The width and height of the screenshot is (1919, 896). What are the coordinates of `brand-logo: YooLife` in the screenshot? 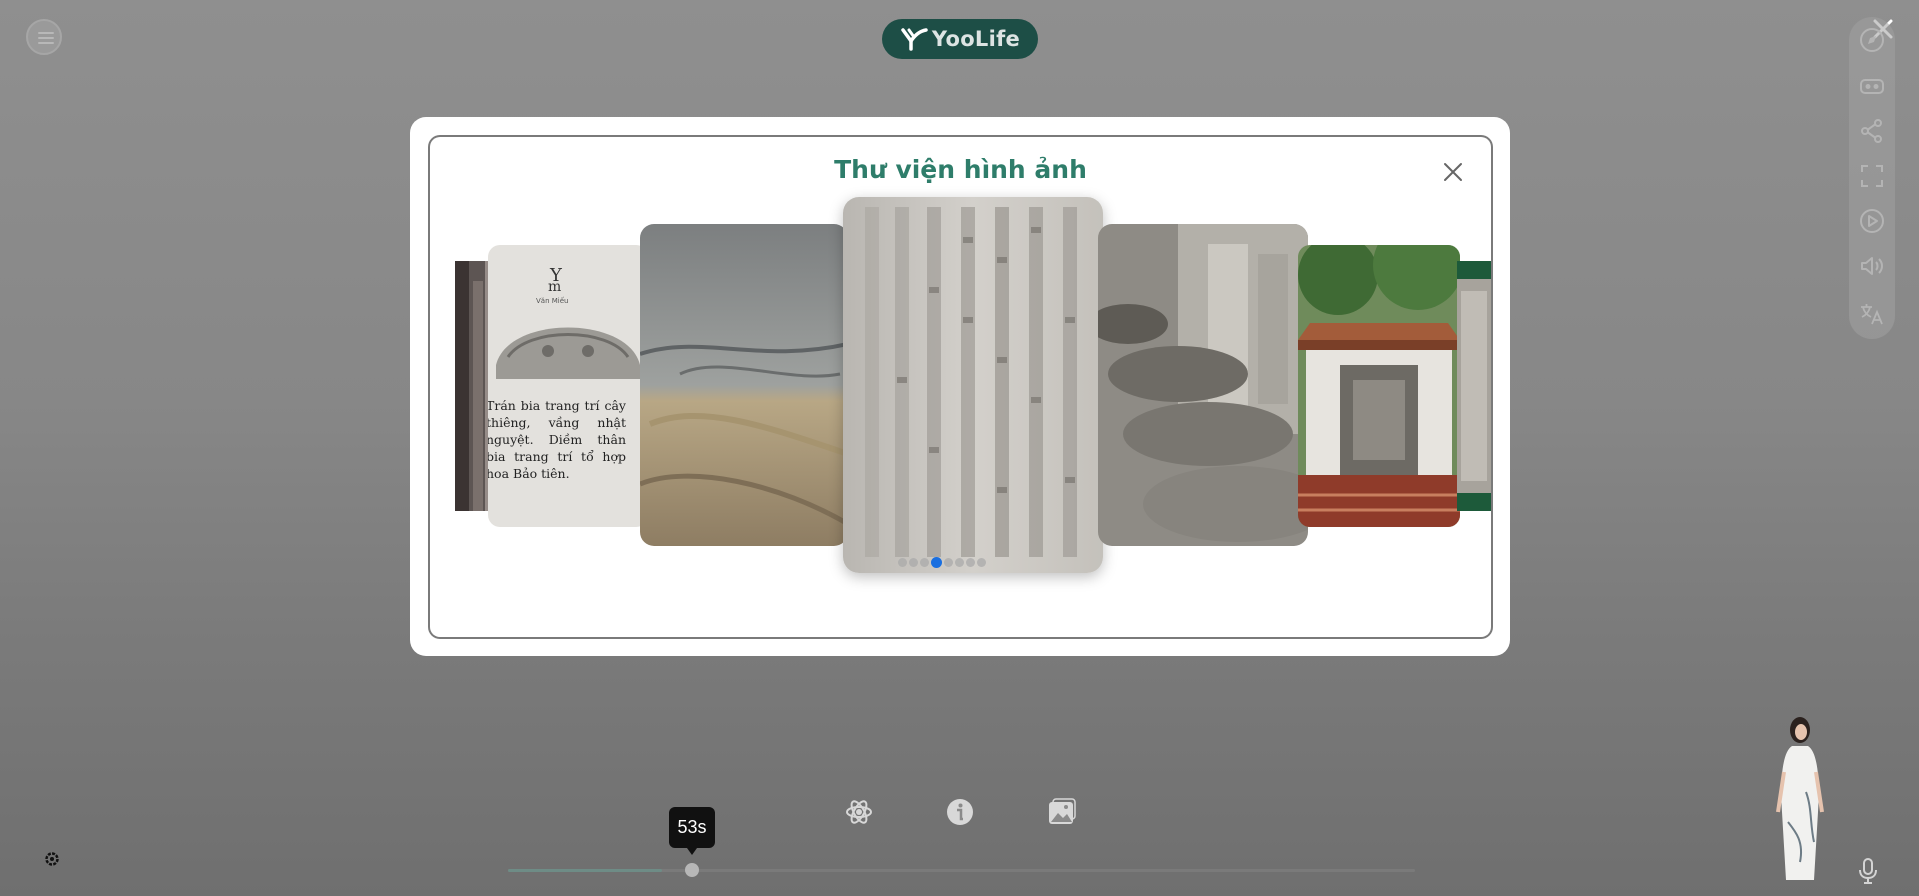 It's located at (960, 39).